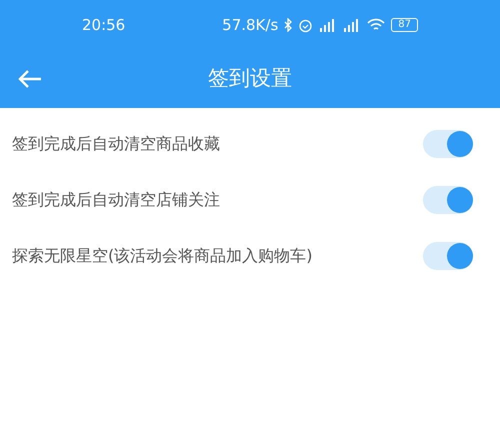 The image size is (500, 439). What do you see at coordinates (404, 25) in the screenshot?
I see `battery-indicator: 87` at bounding box center [404, 25].